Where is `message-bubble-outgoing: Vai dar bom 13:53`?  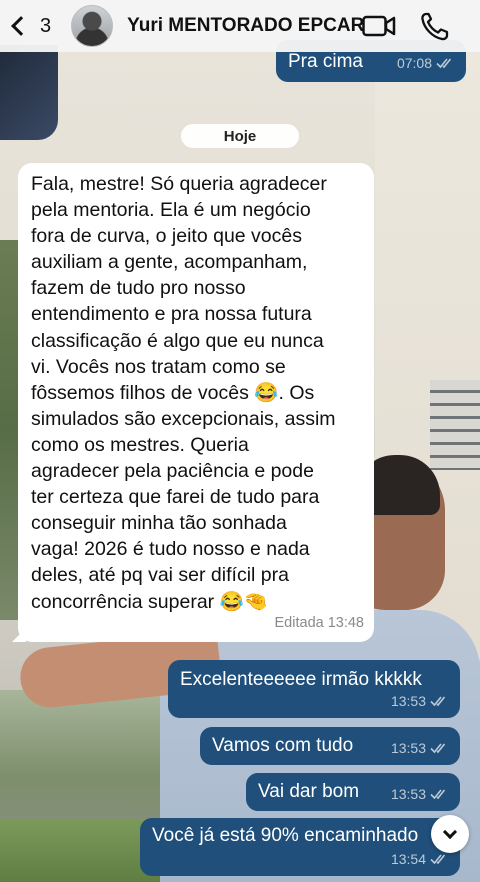 message-bubble-outgoing: Vai dar bom 13:53 is located at coordinates (353, 792).